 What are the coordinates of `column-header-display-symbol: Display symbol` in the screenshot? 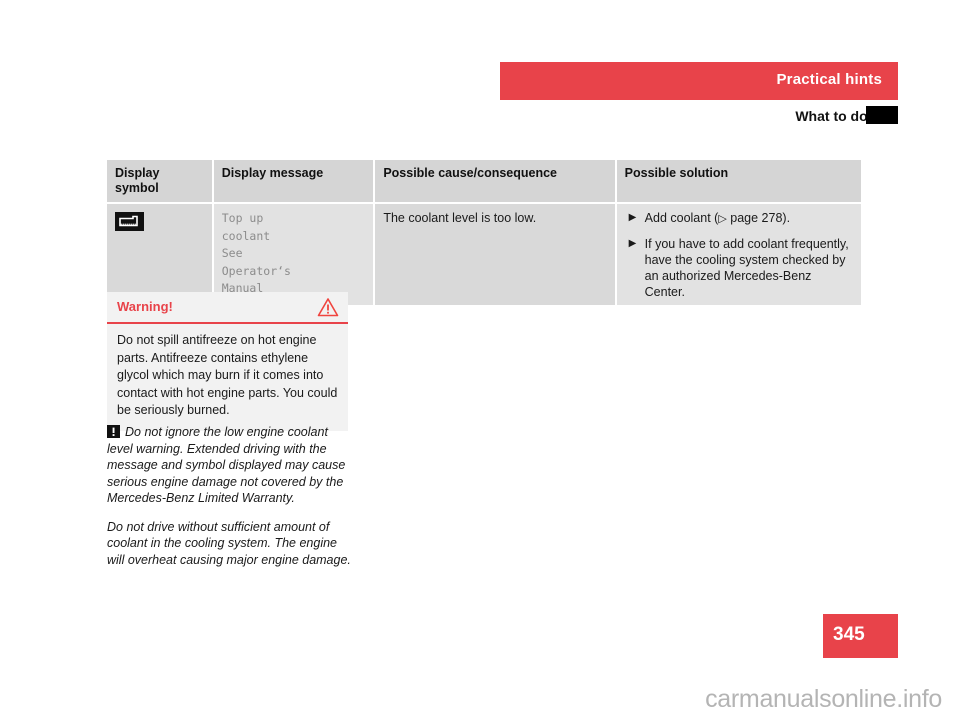 It's located at (159, 181).